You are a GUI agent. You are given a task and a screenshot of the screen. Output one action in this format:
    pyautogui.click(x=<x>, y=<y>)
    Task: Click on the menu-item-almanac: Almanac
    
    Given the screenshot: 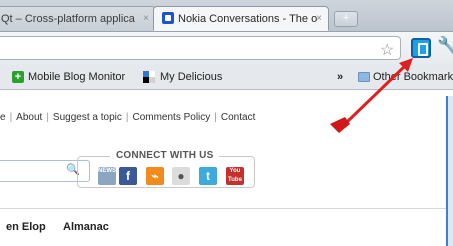 What is the action you would take?
    pyautogui.click(x=86, y=227)
    